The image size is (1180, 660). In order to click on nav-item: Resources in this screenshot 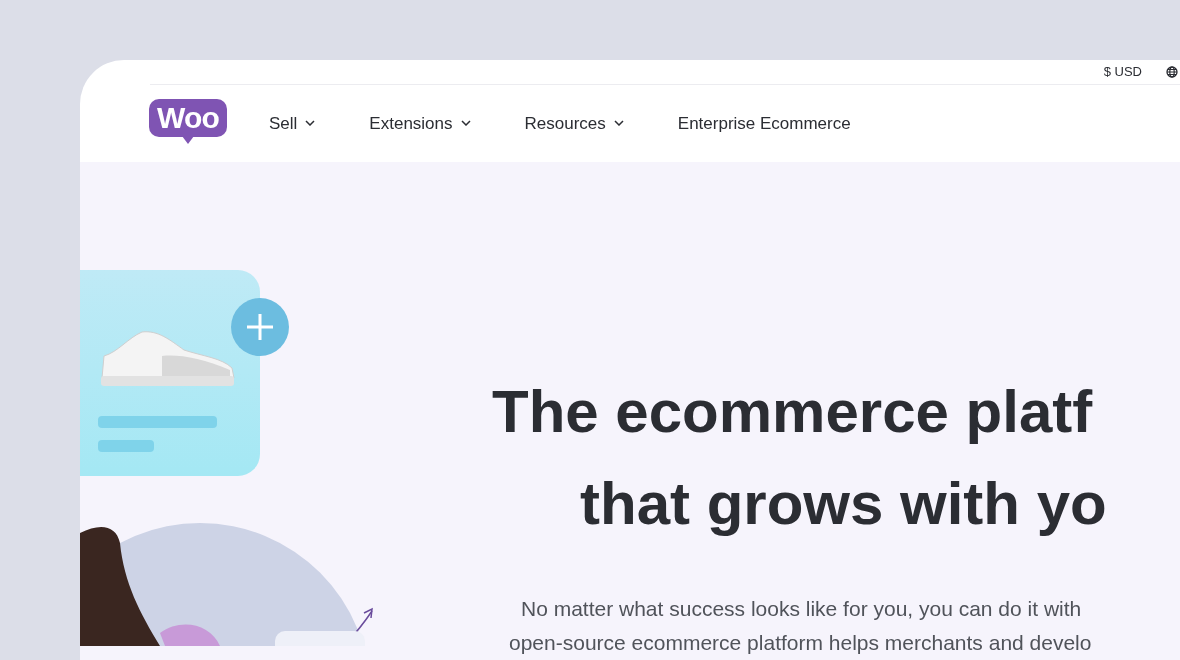, I will do `click(574, 123)`.